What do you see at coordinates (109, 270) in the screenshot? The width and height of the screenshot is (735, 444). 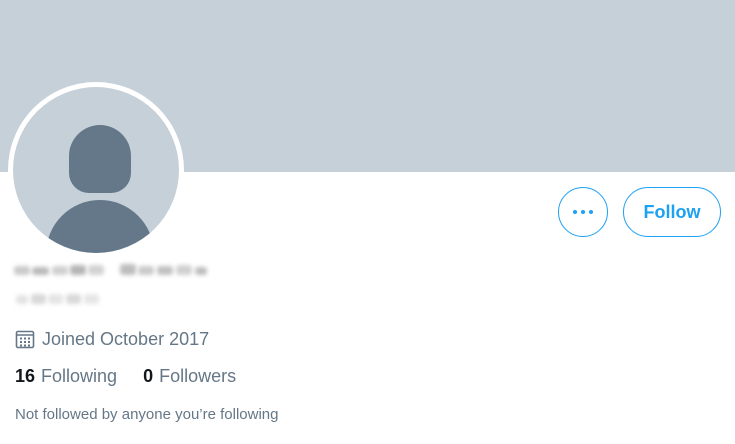 I see `display-name: ██████ █████` at bounding box center [109, 270].